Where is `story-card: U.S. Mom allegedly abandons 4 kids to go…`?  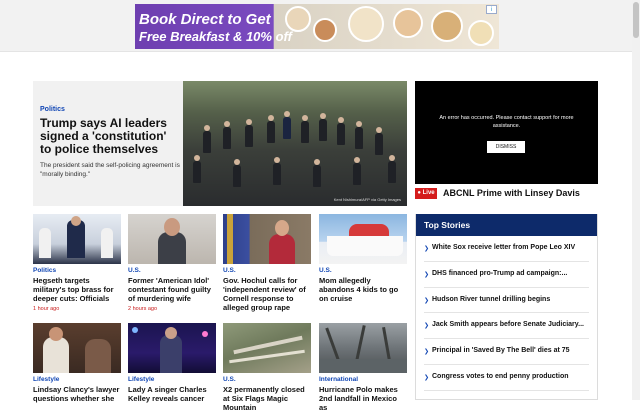
story-card: U.S. Mom allegedly abandons 4 kids to go… is located at coordinates (363, 260).